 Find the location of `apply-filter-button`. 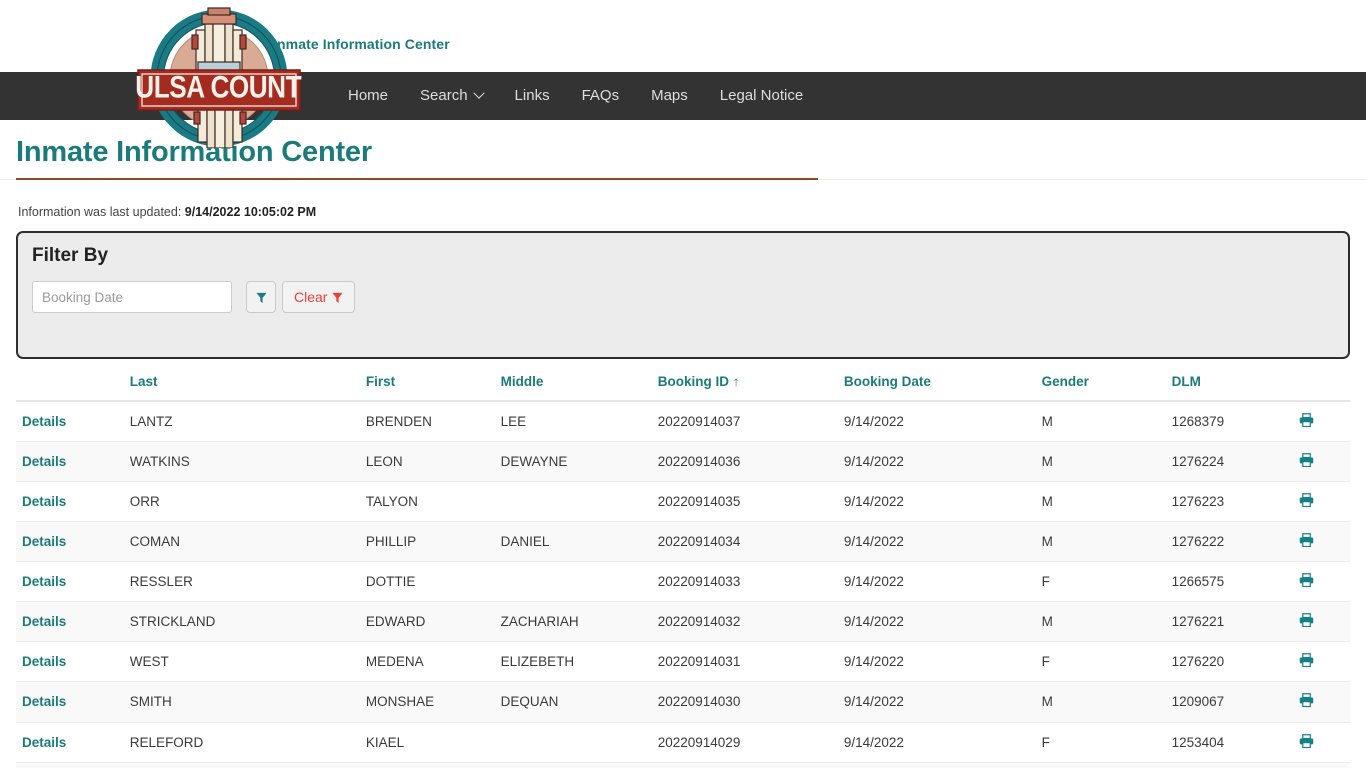

apply-filter-button is located at coordinates (261, 297).